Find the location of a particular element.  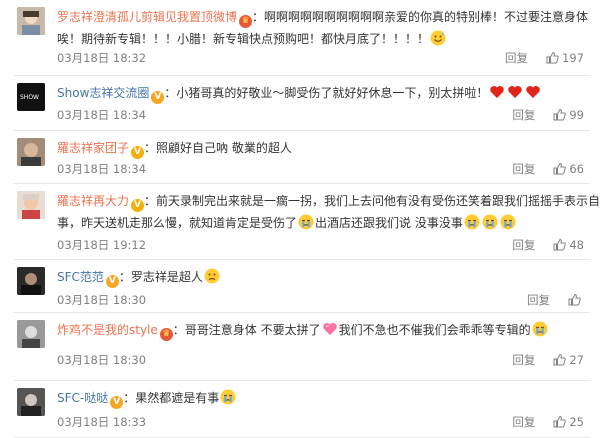

username-link: 羅志祥再大力 is located at coordinates (93, 201).